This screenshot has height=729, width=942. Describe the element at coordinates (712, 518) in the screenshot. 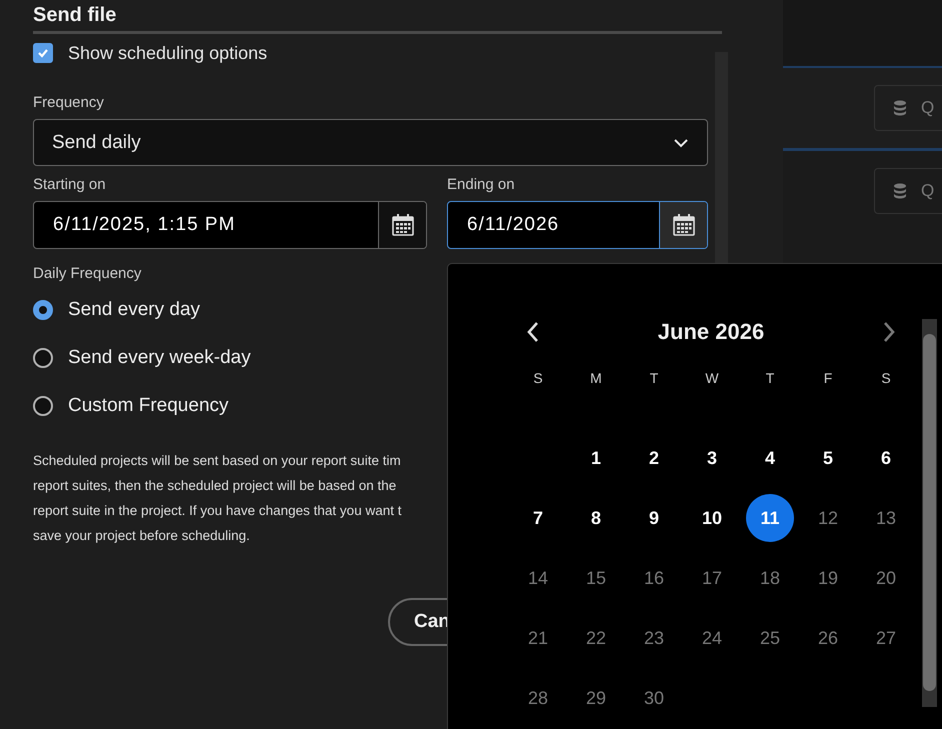

I see `calendar-day: 10` at that location.